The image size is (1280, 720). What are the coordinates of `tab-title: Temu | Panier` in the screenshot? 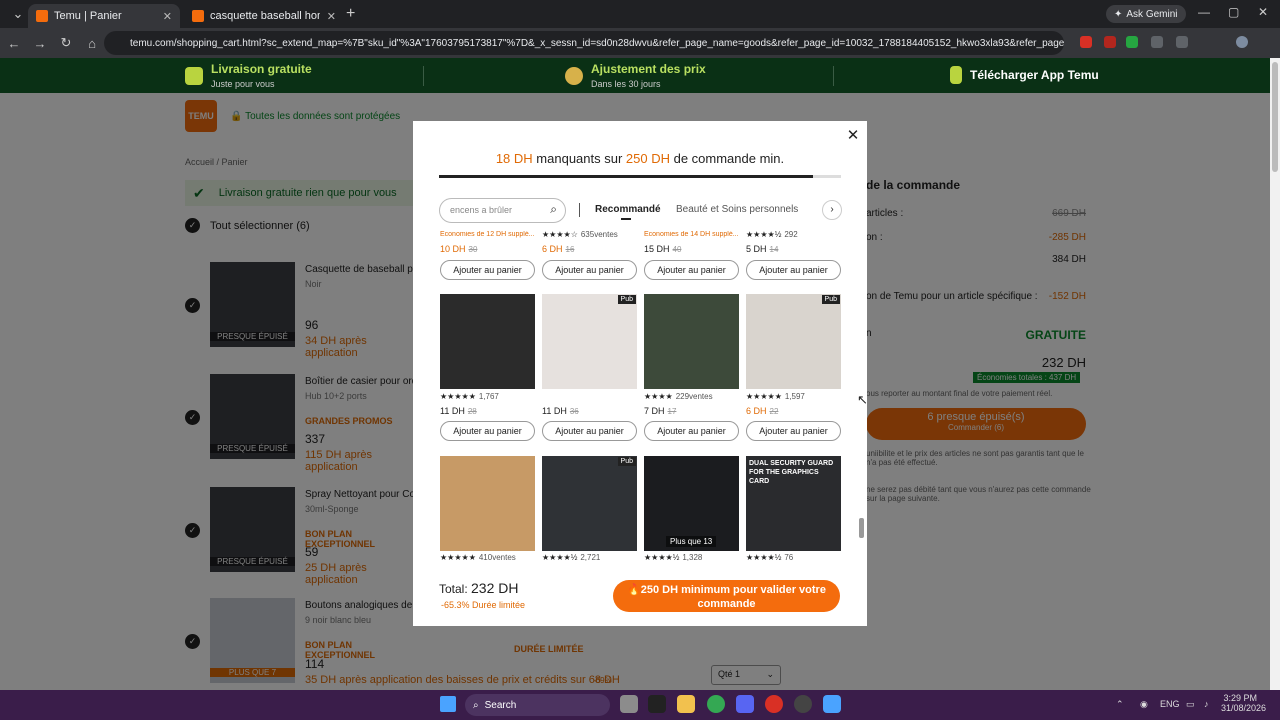 It's located at (88, 16).